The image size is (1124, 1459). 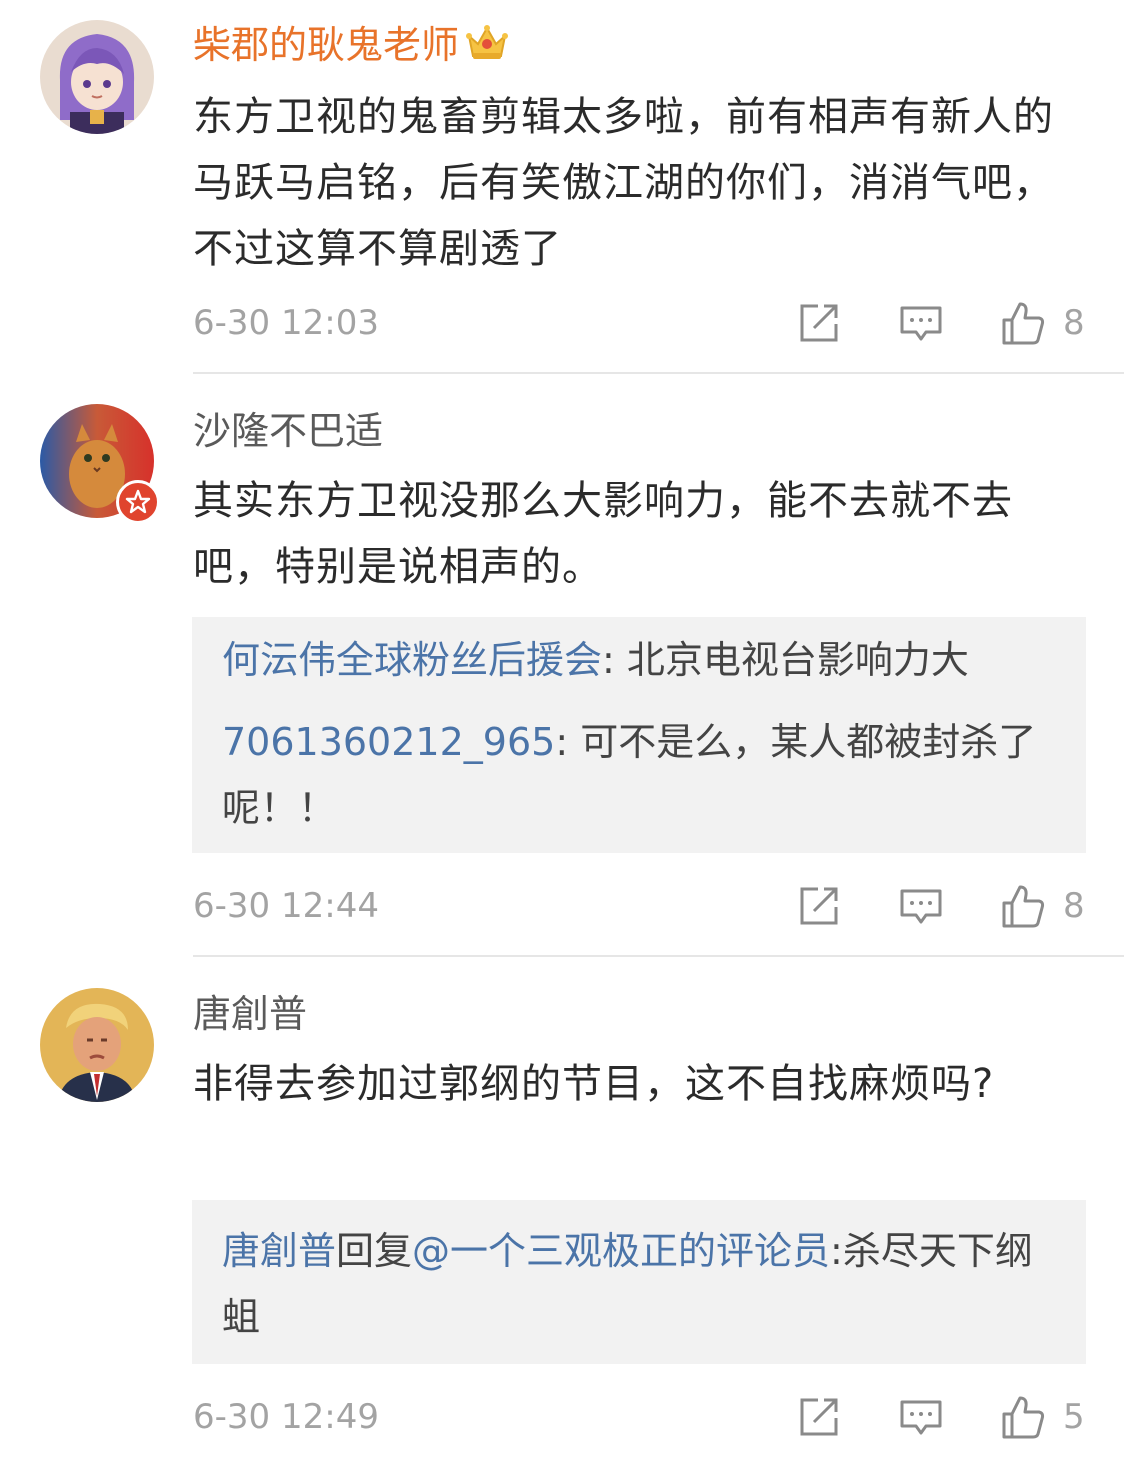 I want to click on reply-mention: @一个三观极正的评论员, so click(x=621, y=1251).